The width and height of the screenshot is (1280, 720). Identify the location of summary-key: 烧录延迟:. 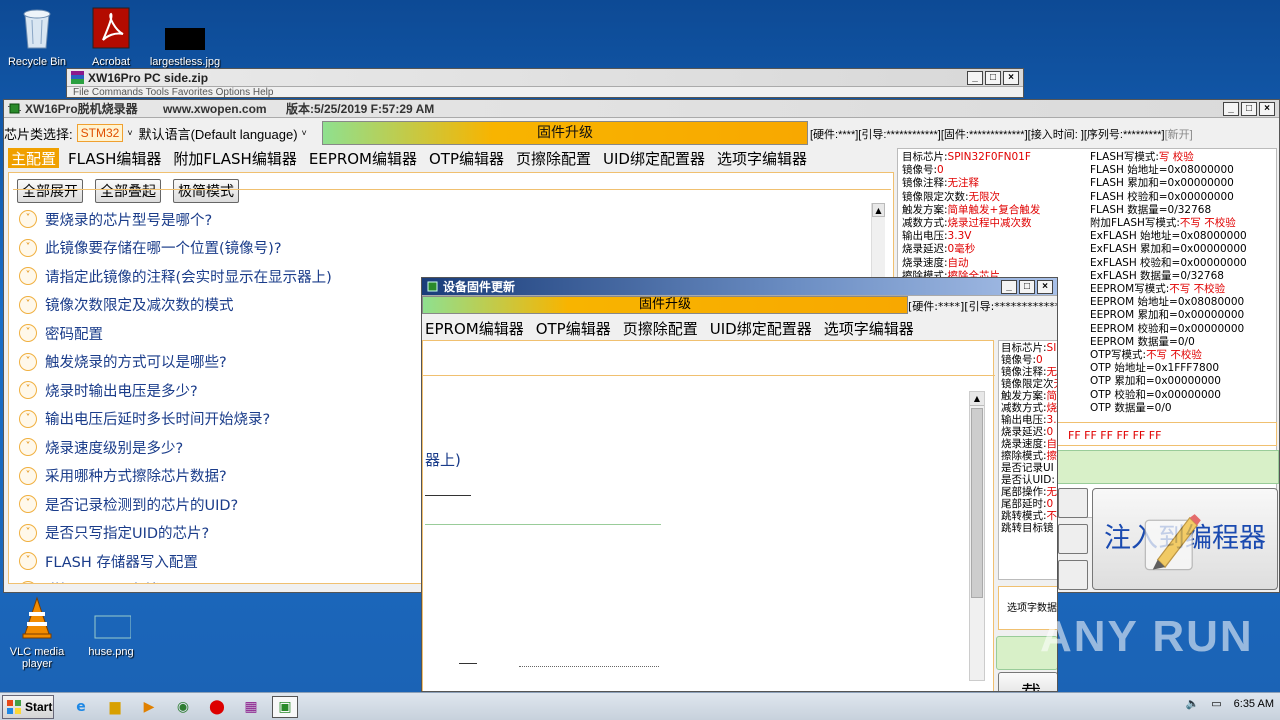
(925, 249).